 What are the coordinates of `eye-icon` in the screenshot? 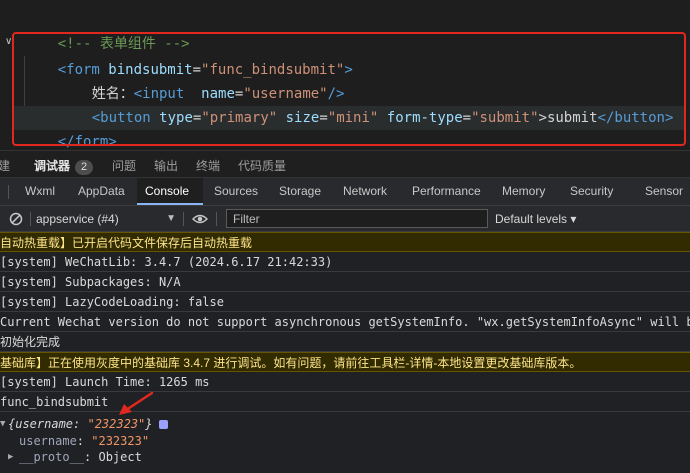 It's located at (200, 219).